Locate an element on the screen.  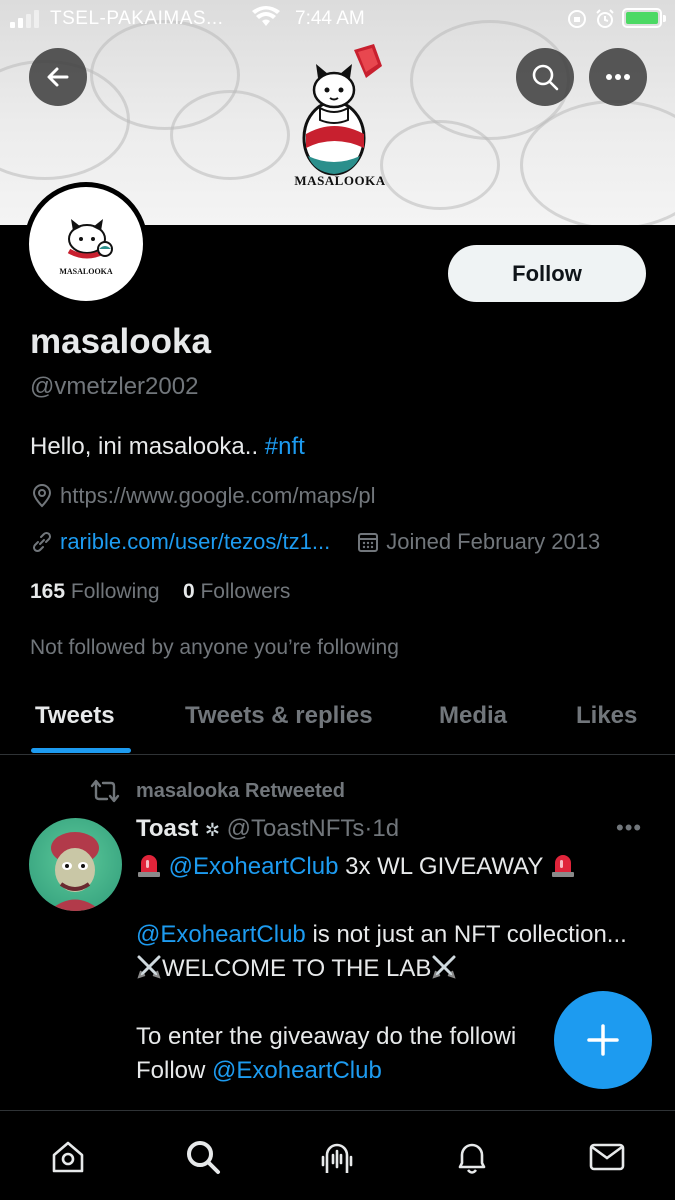
tweet-text-part: Follow is located at coordinates (174, 1070).